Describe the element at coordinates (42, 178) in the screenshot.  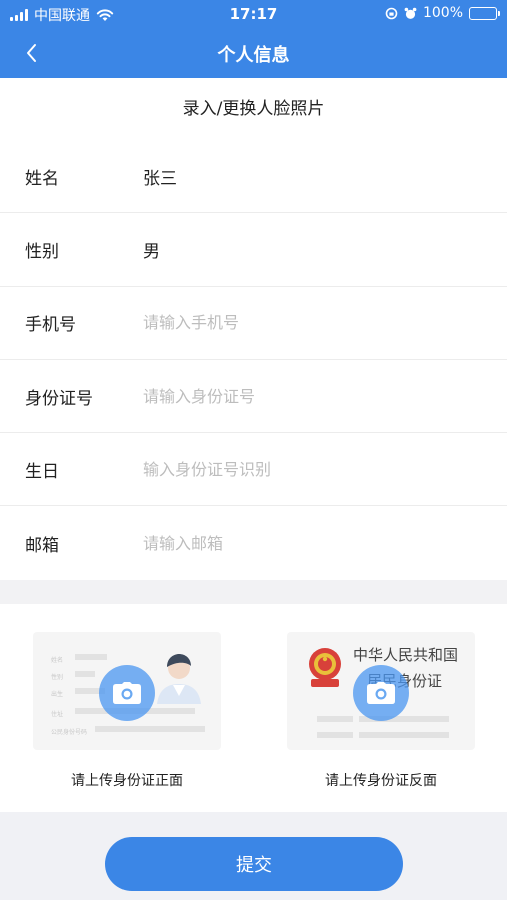
I see `name-label: 姓名` at that location.